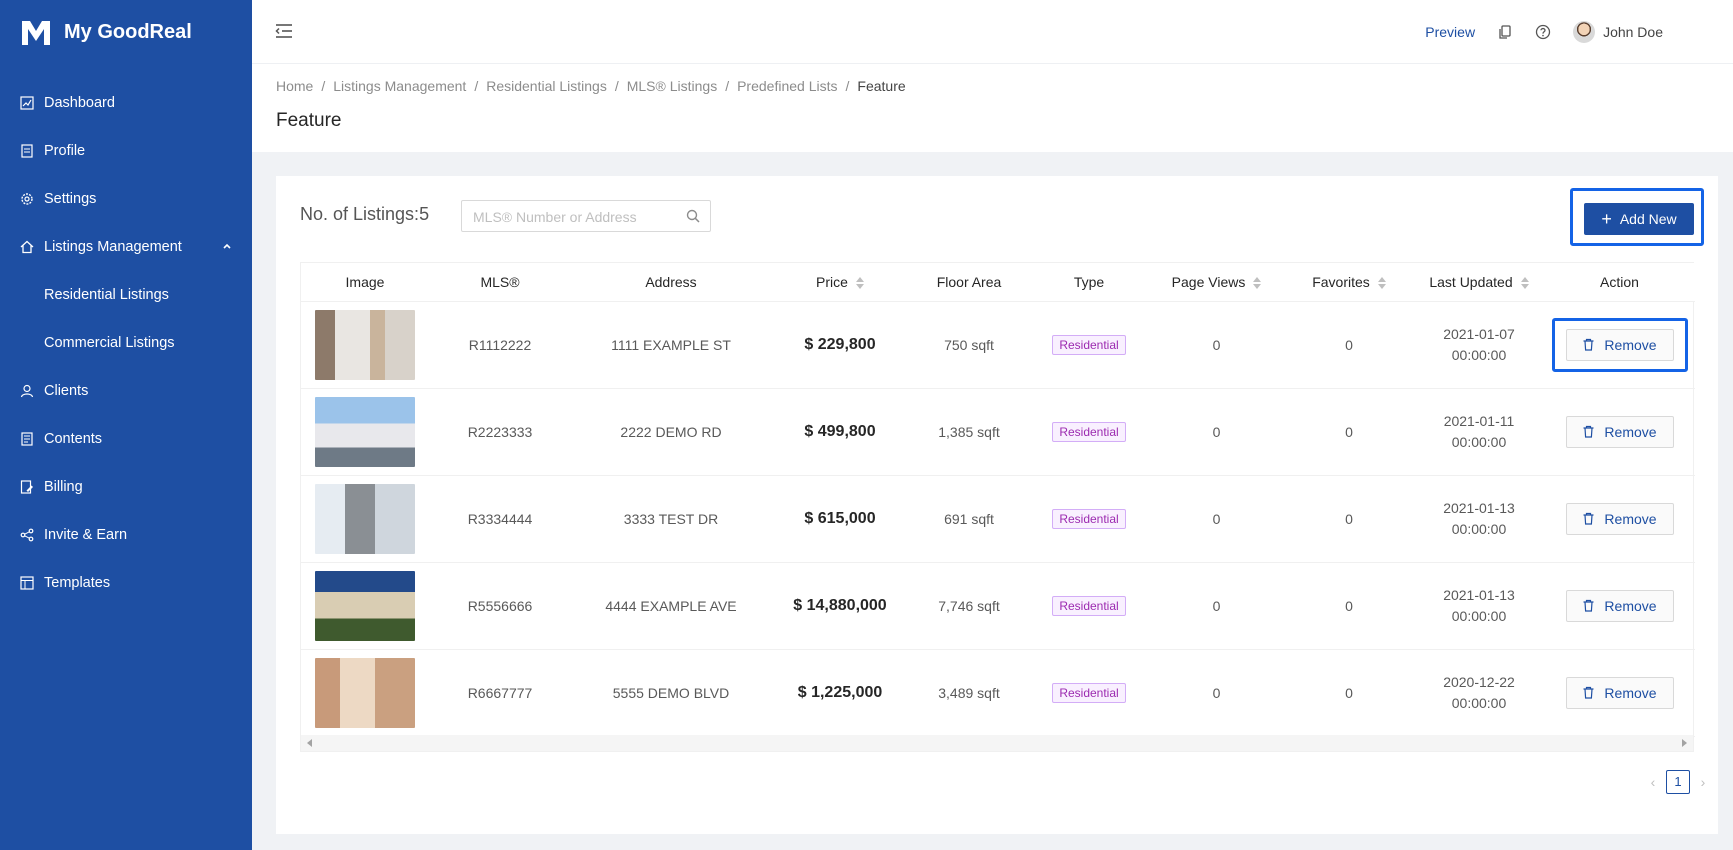 This screenshot has height=850, width=1733. What do you see at coordinates (126, 343) in the screenshot?
I see `sidebar-item-commercial-listings: Commercial Listings` at bounding box center [126, 343].